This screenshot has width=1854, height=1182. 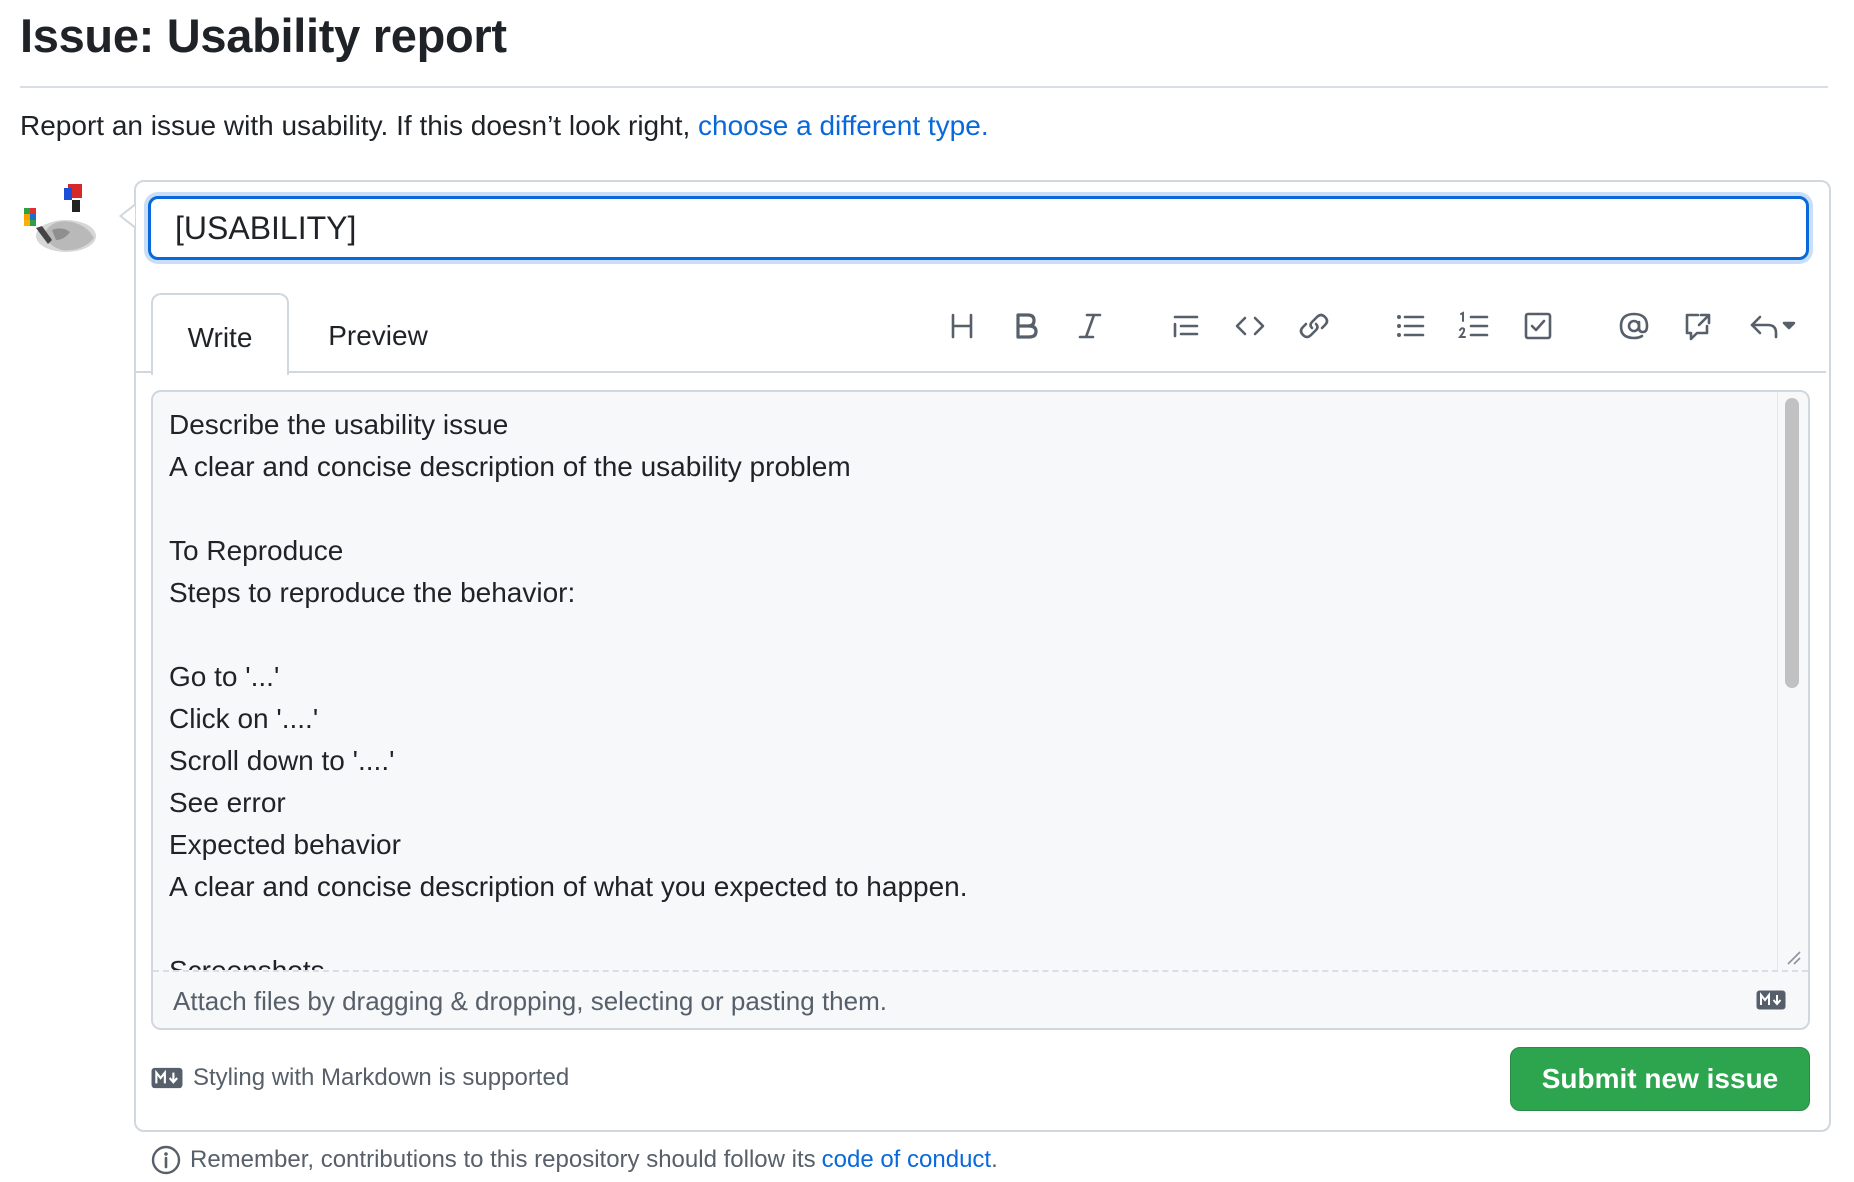 What do you see at coordinates (1634, 326) in the screenshot?
I see `mention-icon` at bounding box center [1634, 326].